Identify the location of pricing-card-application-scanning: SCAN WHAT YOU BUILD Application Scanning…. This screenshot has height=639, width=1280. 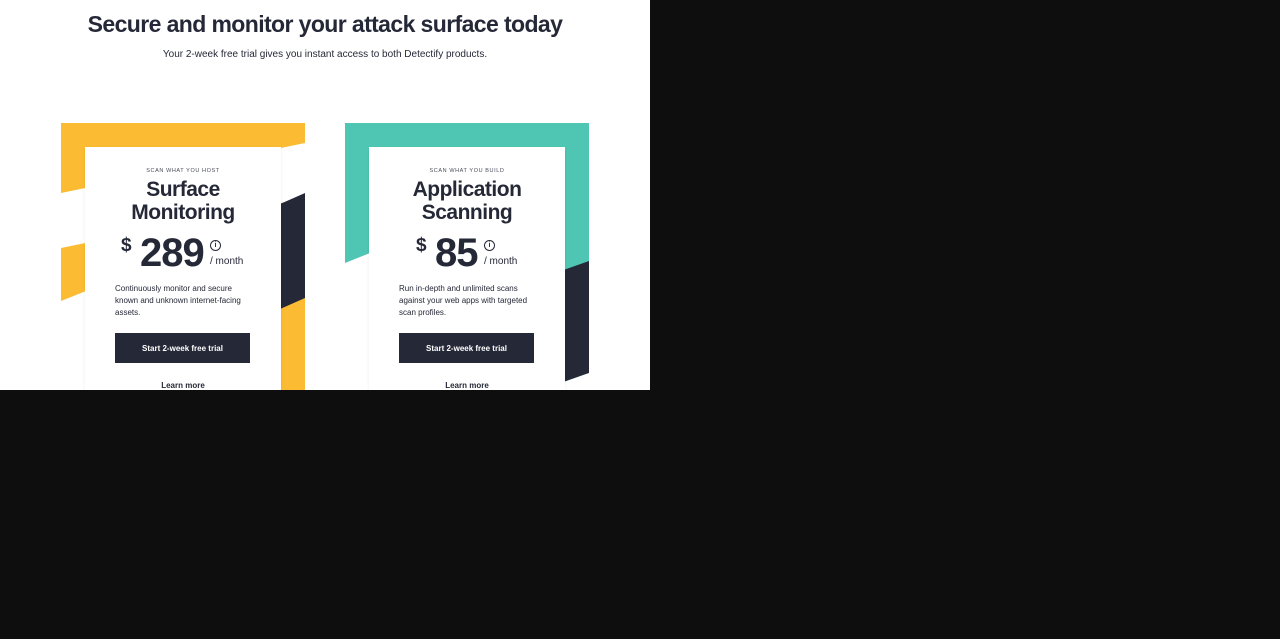
(467, 268).